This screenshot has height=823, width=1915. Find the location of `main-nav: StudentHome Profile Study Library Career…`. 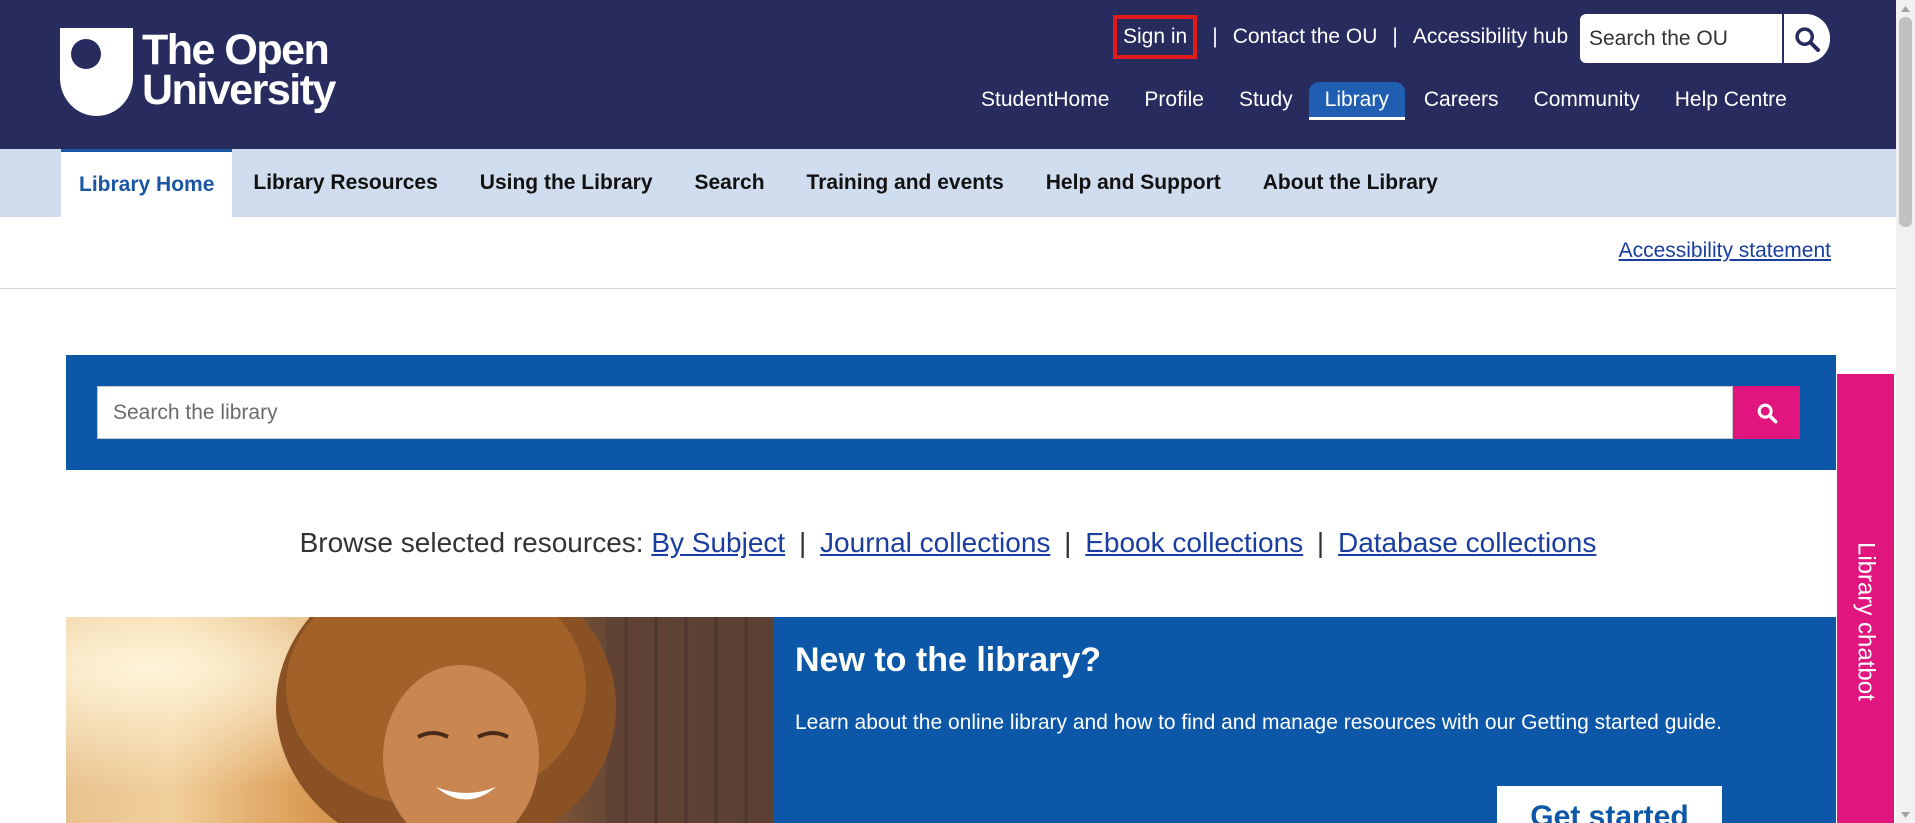

main-nav: StudentHome Profile Study Library Career… is located at coordinates (1382, 101).